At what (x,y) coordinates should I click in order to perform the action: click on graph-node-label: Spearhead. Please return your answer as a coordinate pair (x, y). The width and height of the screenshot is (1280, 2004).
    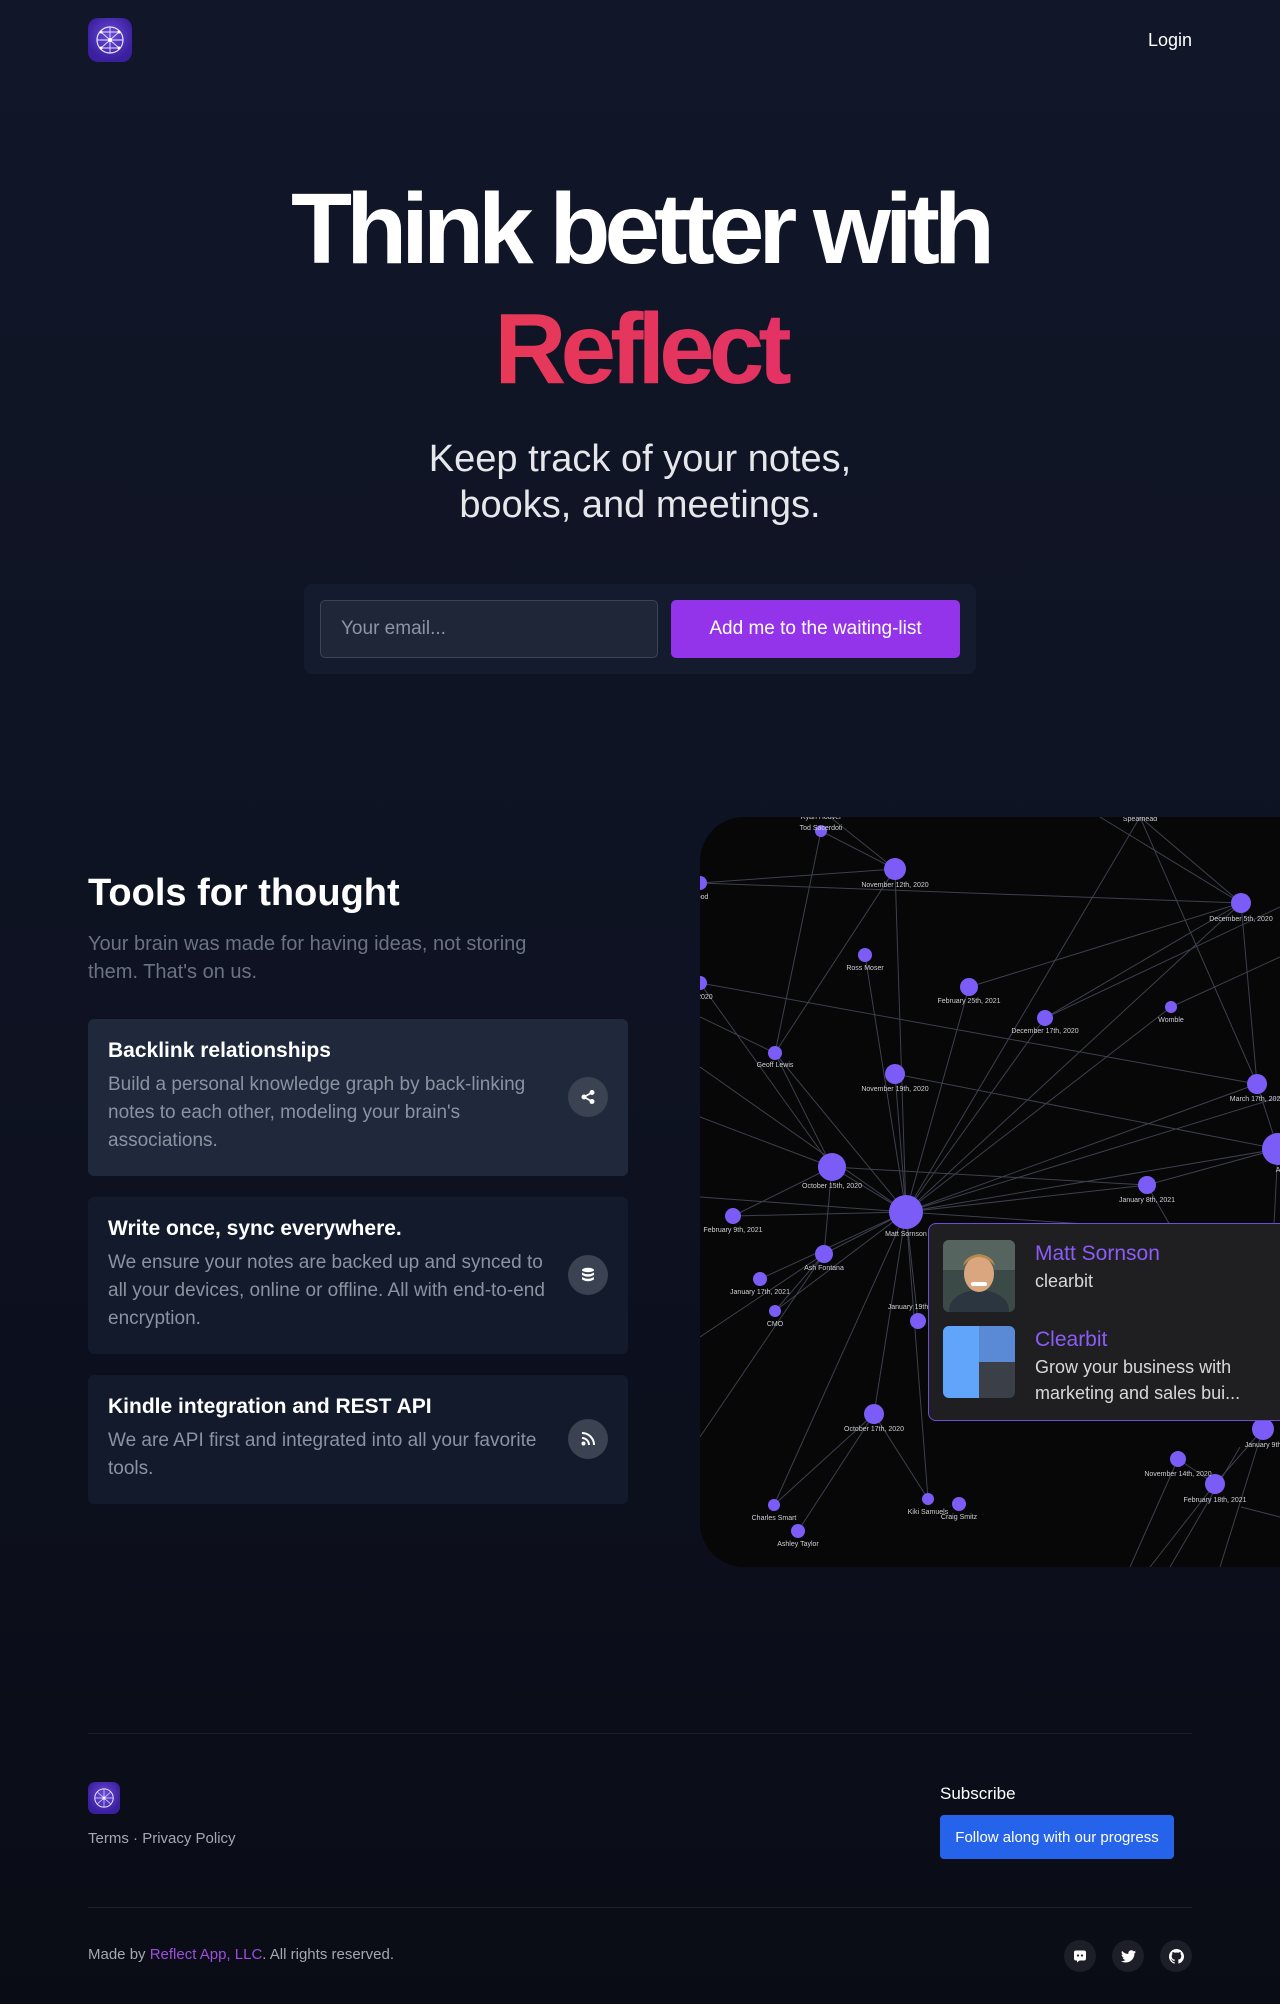
    Looking at the image, I should click on (1140, 820).